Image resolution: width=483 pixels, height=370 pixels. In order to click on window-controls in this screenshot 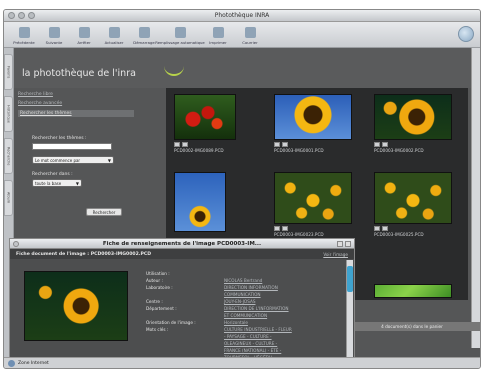, I will do `click(21, 15)`.